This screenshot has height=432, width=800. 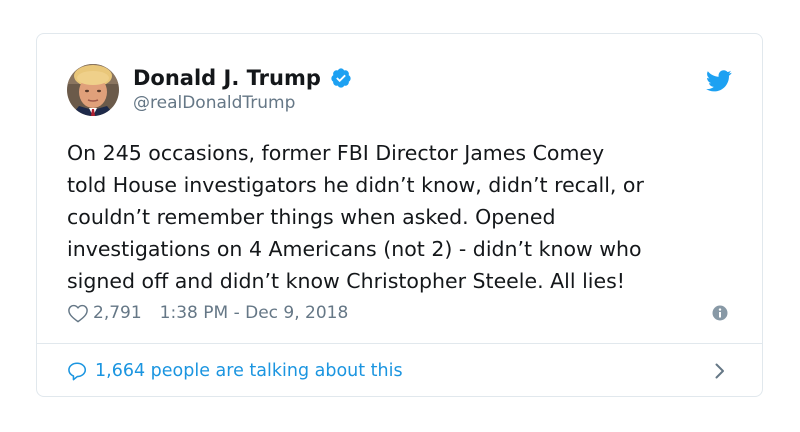 What do you see at coordinates (242, 103) in the screenshot?
I see `author-handle: @realDonaldTrump` at bounding box center [242, 103].